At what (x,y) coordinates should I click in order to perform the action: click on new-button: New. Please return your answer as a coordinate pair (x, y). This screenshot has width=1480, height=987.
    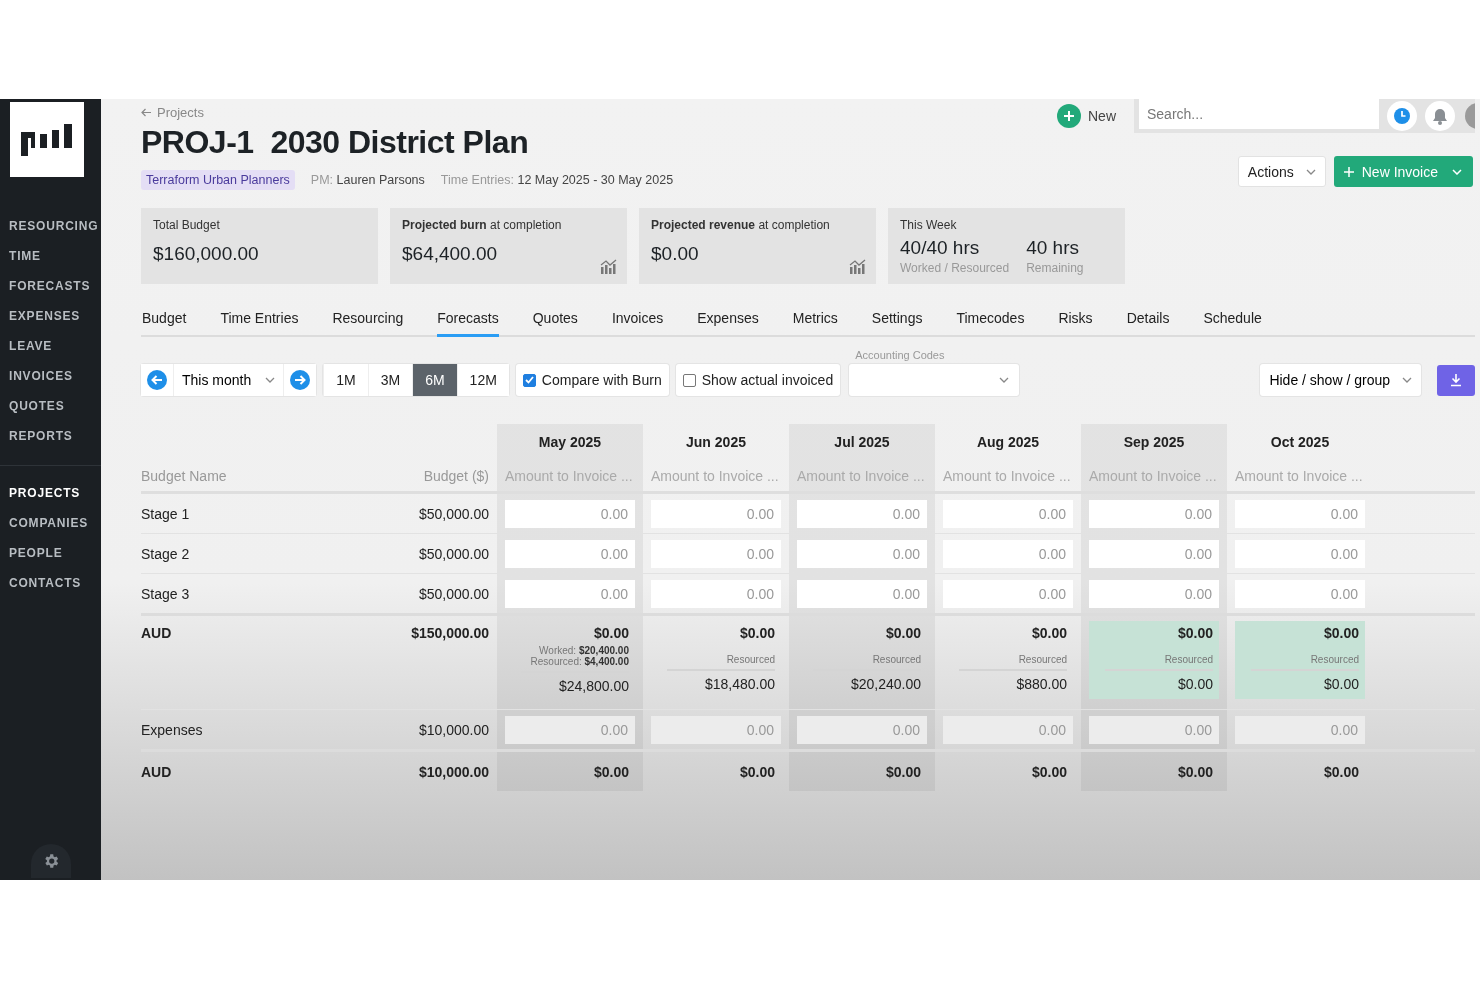
    Looking at the image, I should click on (1086, 116).